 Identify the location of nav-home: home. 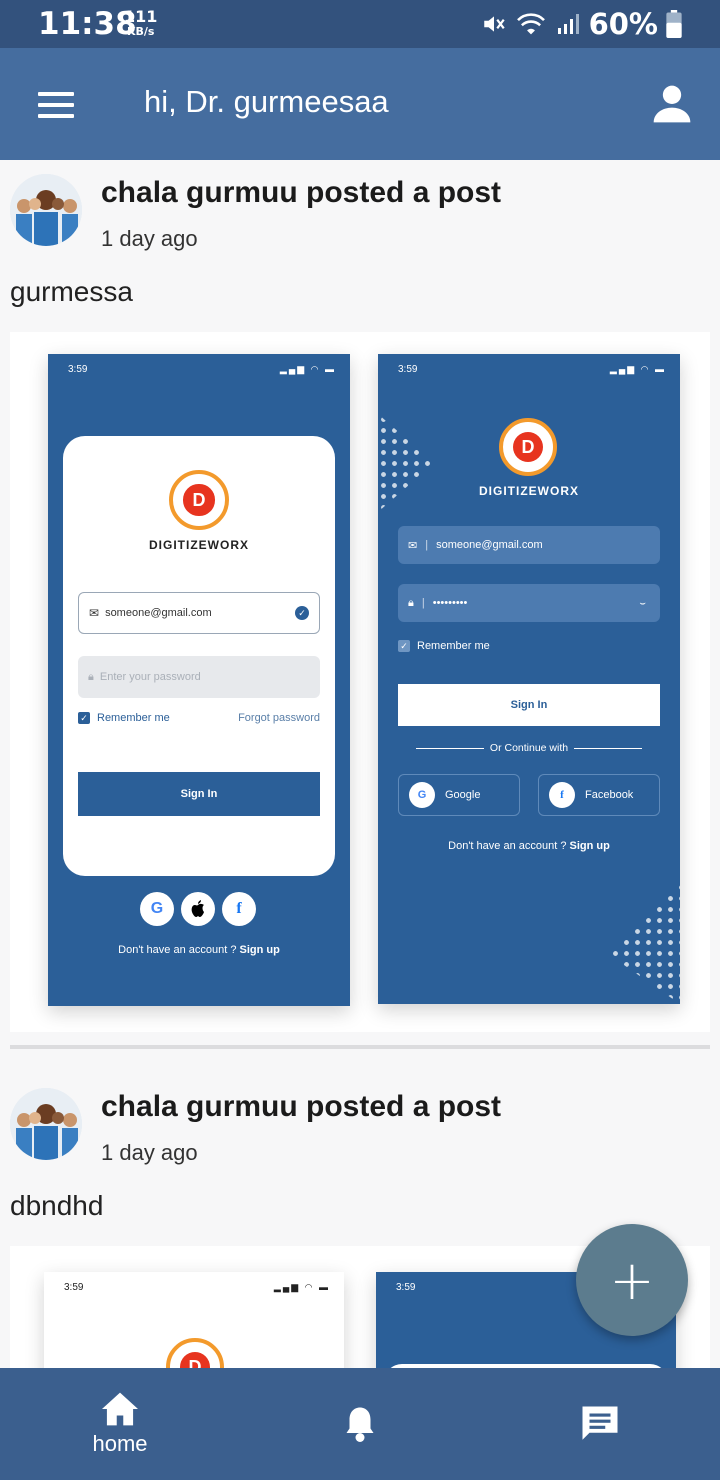
(120, 1424).